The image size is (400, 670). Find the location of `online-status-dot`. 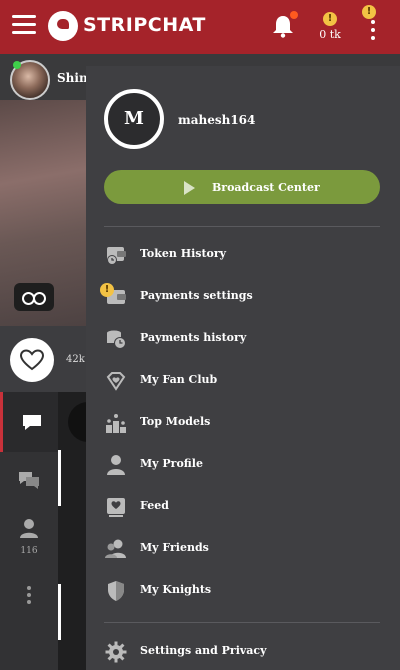

online-status-dot is located at coordinates (17, 65).